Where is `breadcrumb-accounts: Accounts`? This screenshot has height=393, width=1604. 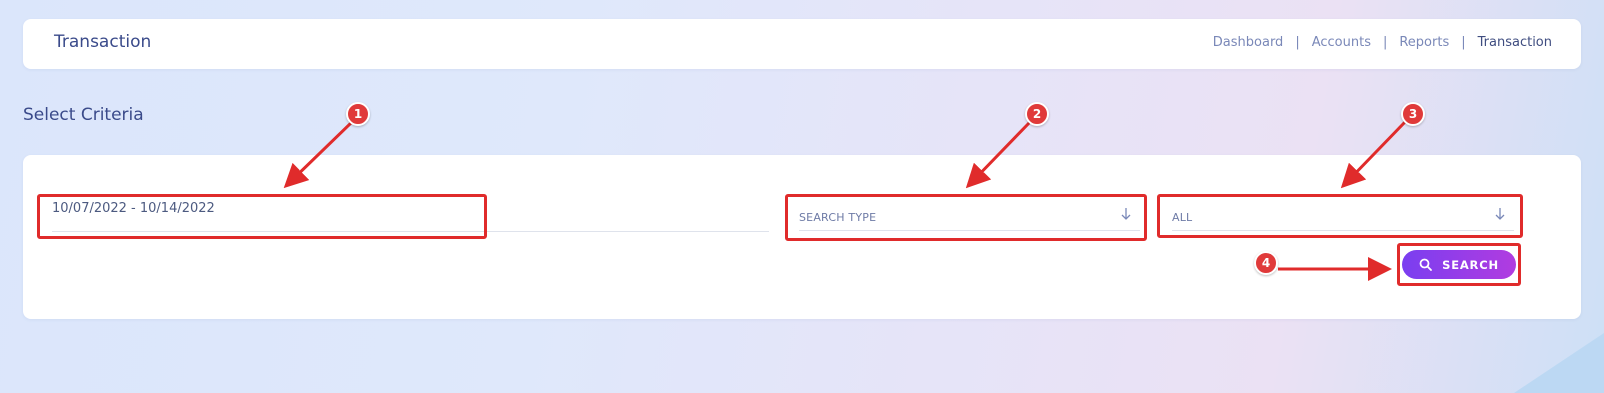 breadcrumb-accounts: Accounts is located at coordinates (1341, 42).